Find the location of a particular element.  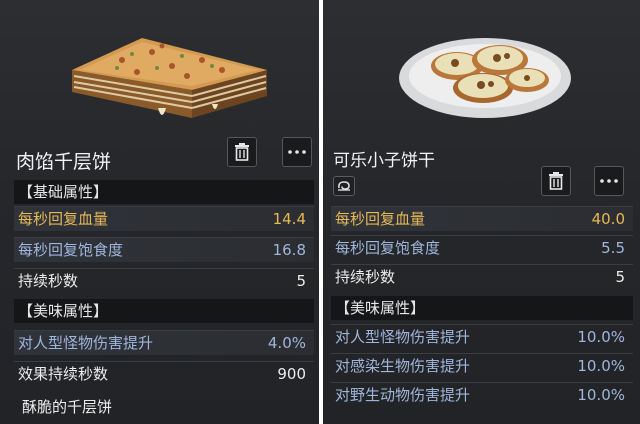

stat-value: 900 is located at coordinates (291, 374).